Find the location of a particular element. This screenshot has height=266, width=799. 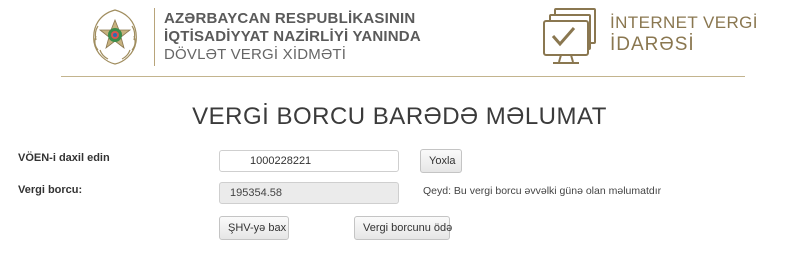

pay-tax-debt-button: Vergi borcunu ödə is located at coordinates (403, 228).